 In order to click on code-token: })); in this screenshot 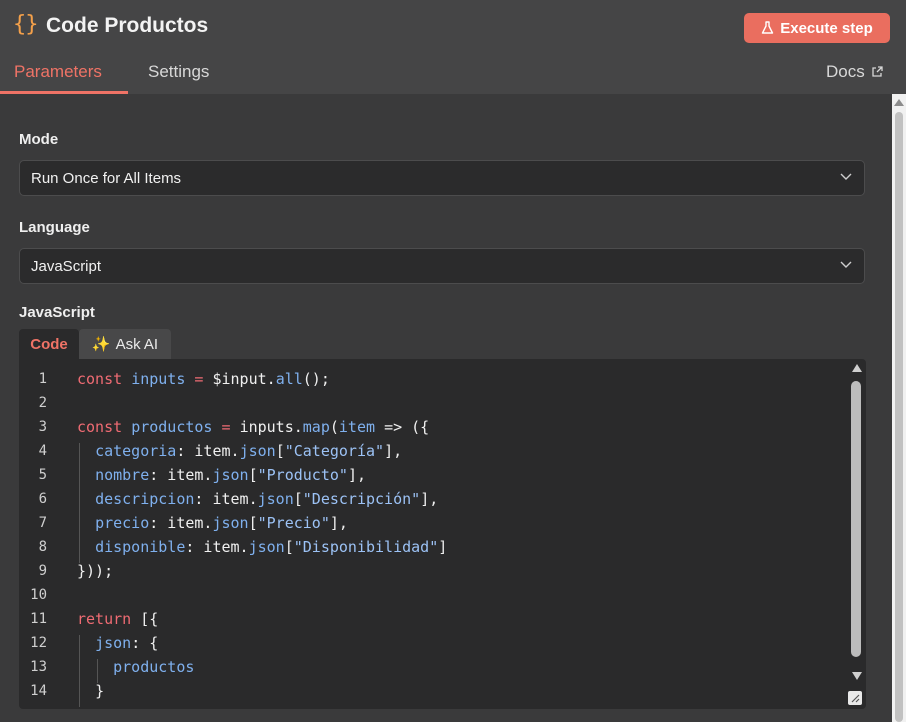, I will do `click(95, 571)`.